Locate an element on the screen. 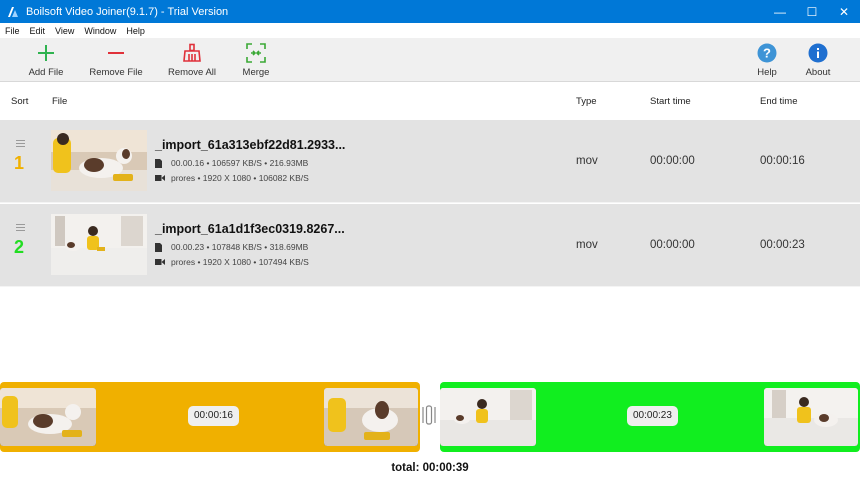  clip-duration-label: 00:00:23 is located at coordinates (652, 416).